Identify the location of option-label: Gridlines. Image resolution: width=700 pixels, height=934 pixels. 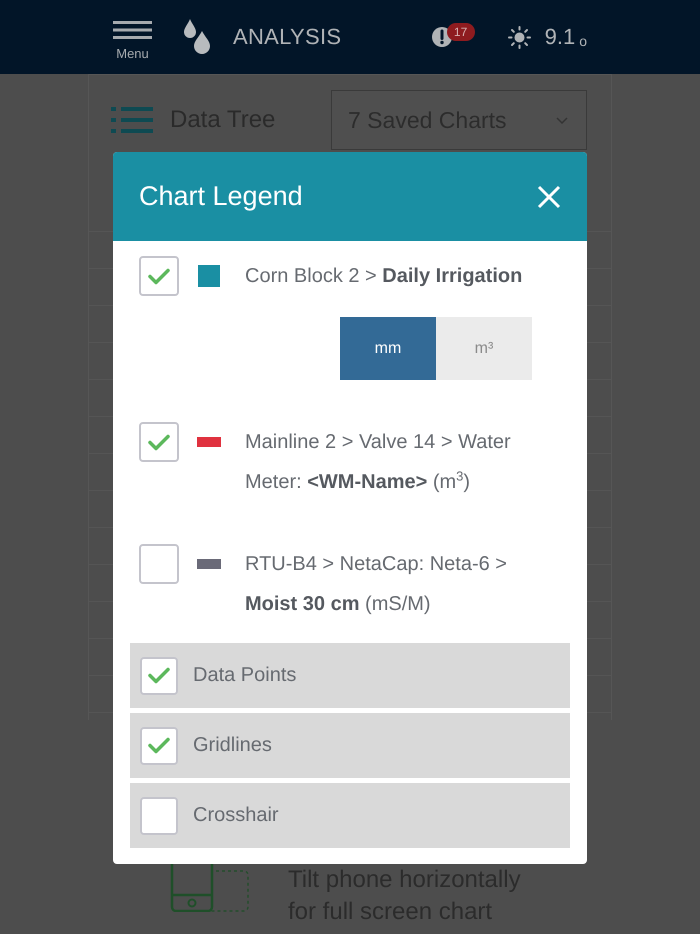
(232, 745).